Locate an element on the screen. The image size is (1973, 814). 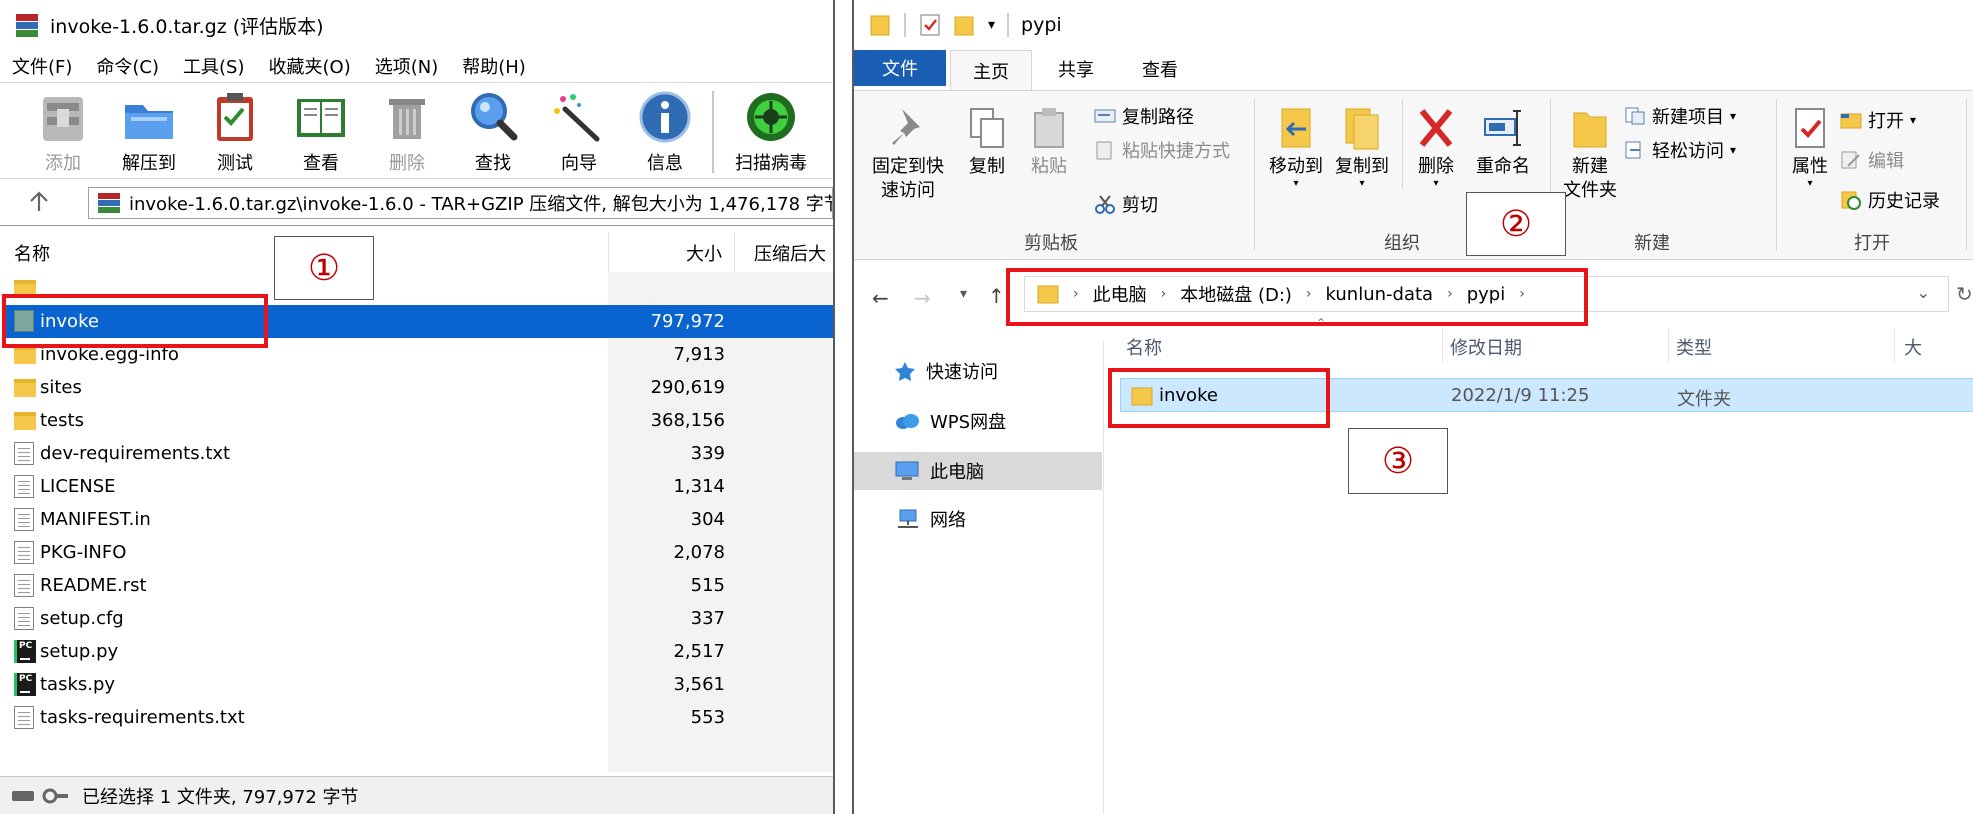
table-row: sites 290,619 is located at coordinates (419, 387).